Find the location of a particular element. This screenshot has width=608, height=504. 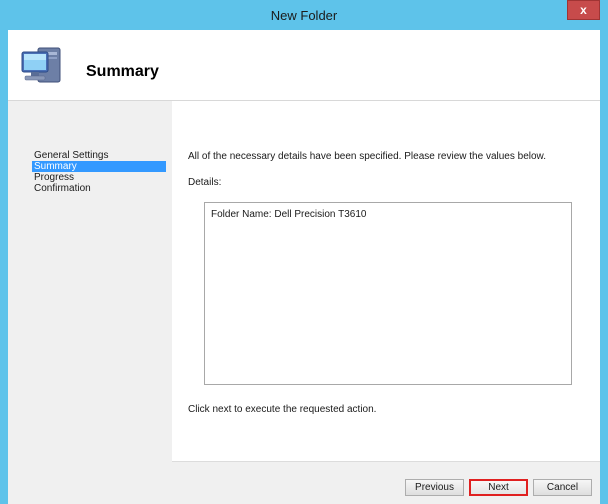

nav-item-general-settings: General Settings is located at coordinates (99, 155).